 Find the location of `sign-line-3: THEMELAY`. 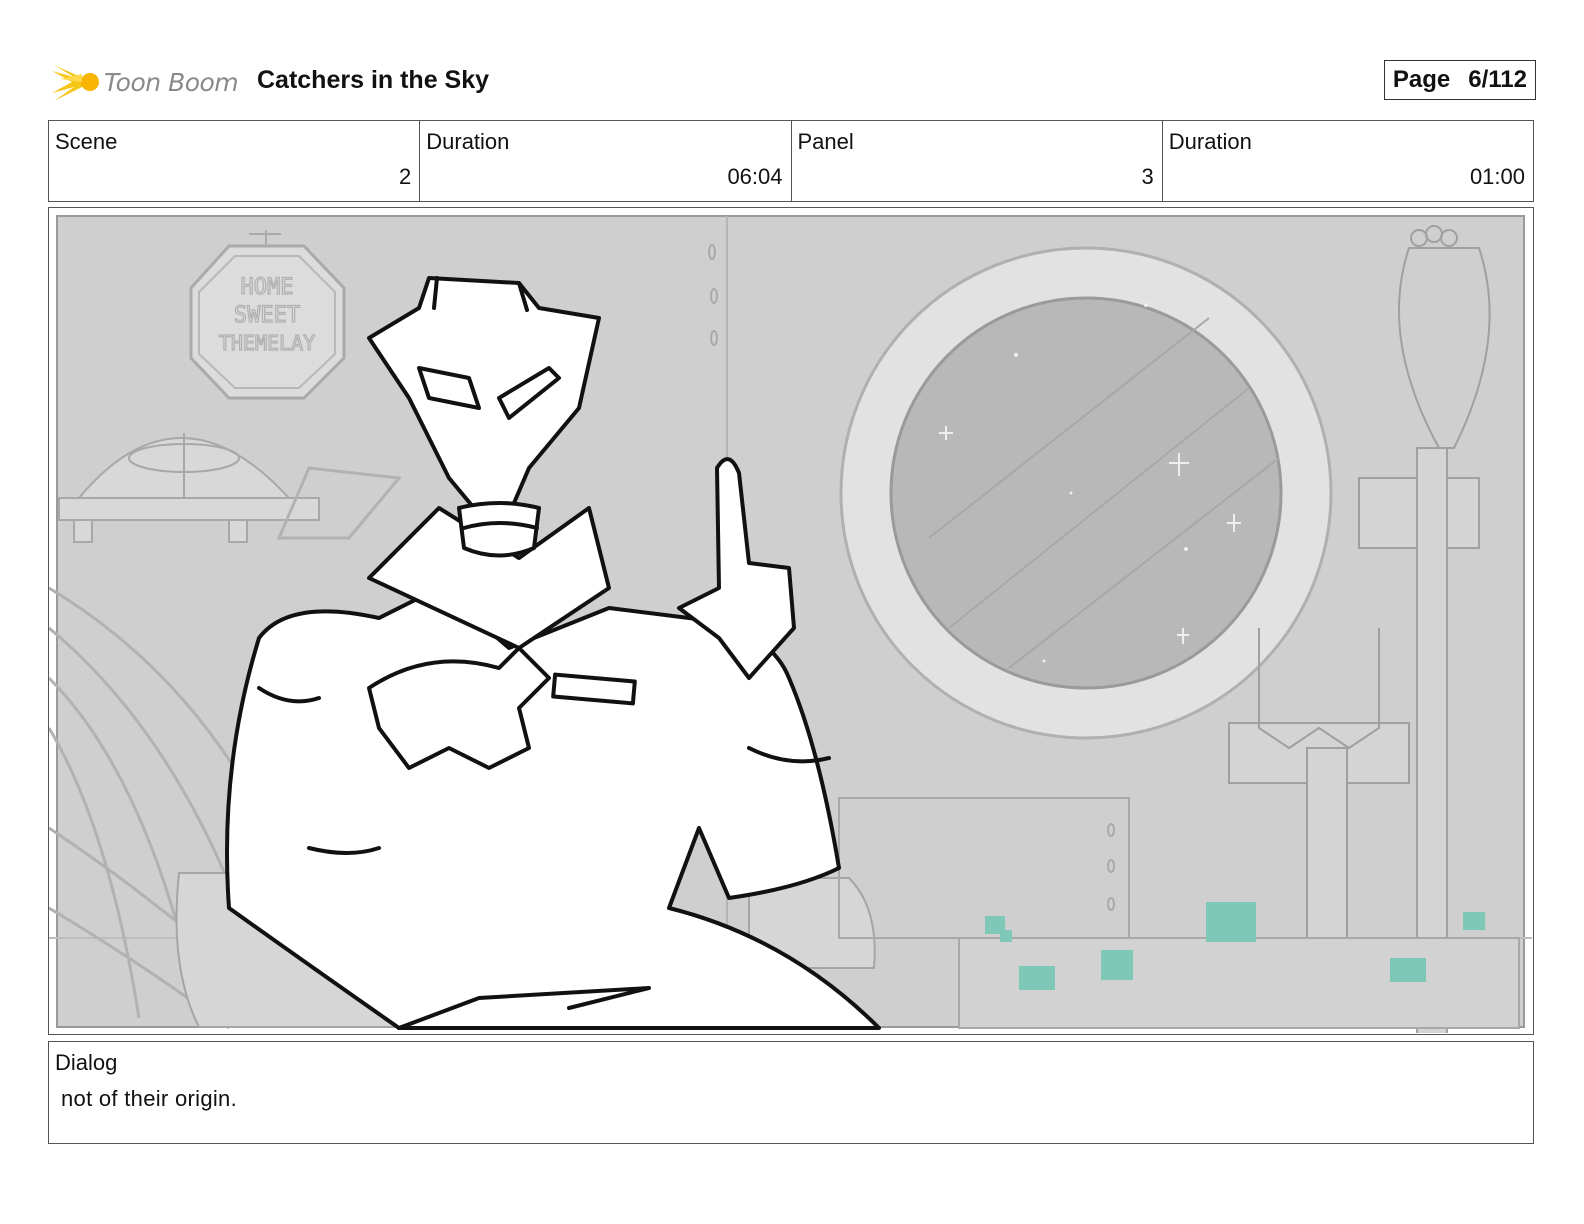

sign-line-3: THEMELAY is located at coordinates (267, 343).